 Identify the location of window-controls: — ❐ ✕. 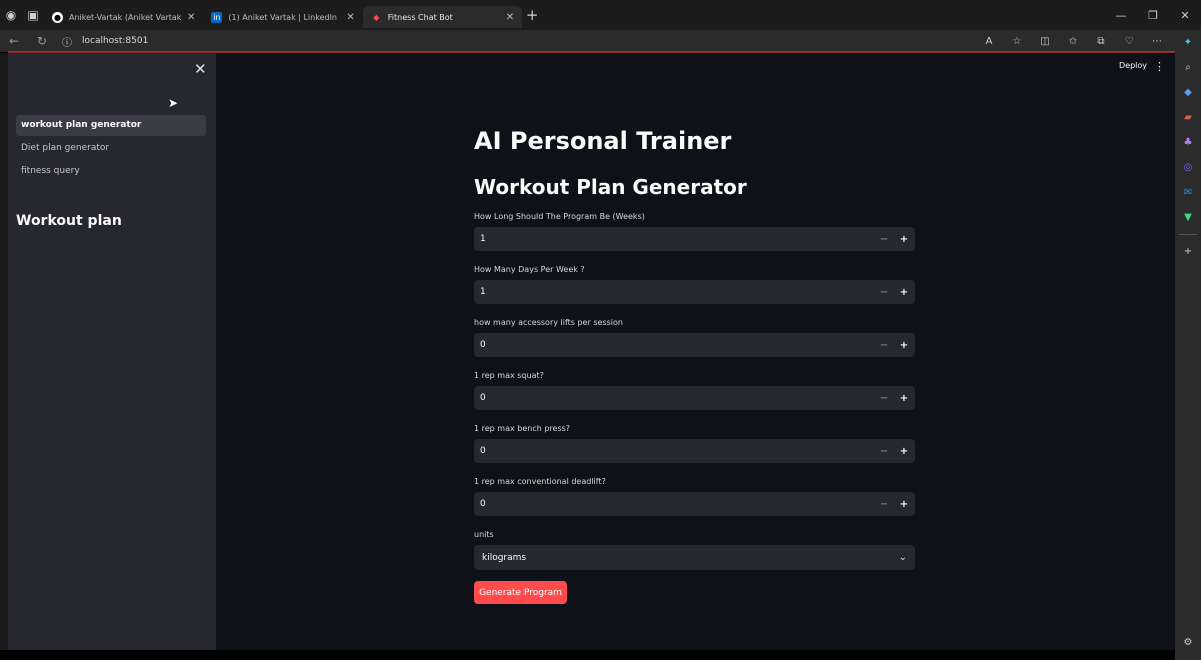
(1153, 15).